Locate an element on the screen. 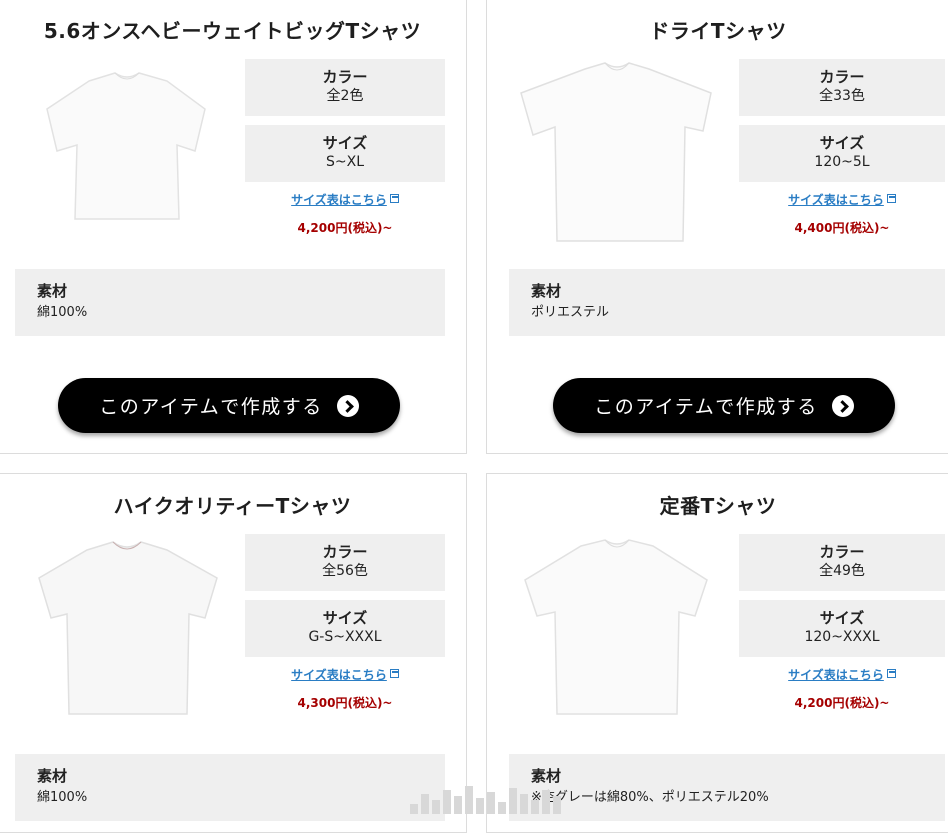 This screenshot has width=948, height=833. color-spec: カラー 全33色 is located at coordinates (842, 87).